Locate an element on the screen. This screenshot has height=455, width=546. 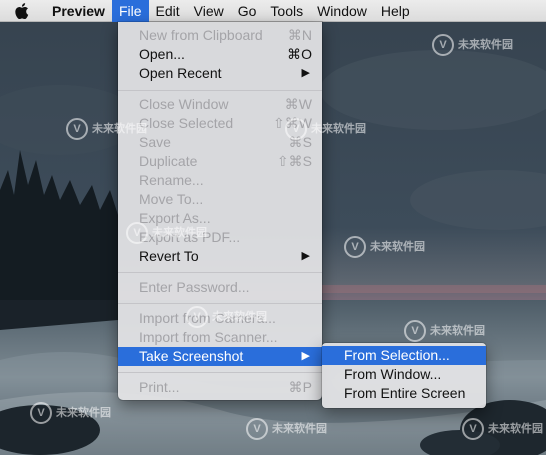
menu-item-label: Save is located at coordinates (155, 142).